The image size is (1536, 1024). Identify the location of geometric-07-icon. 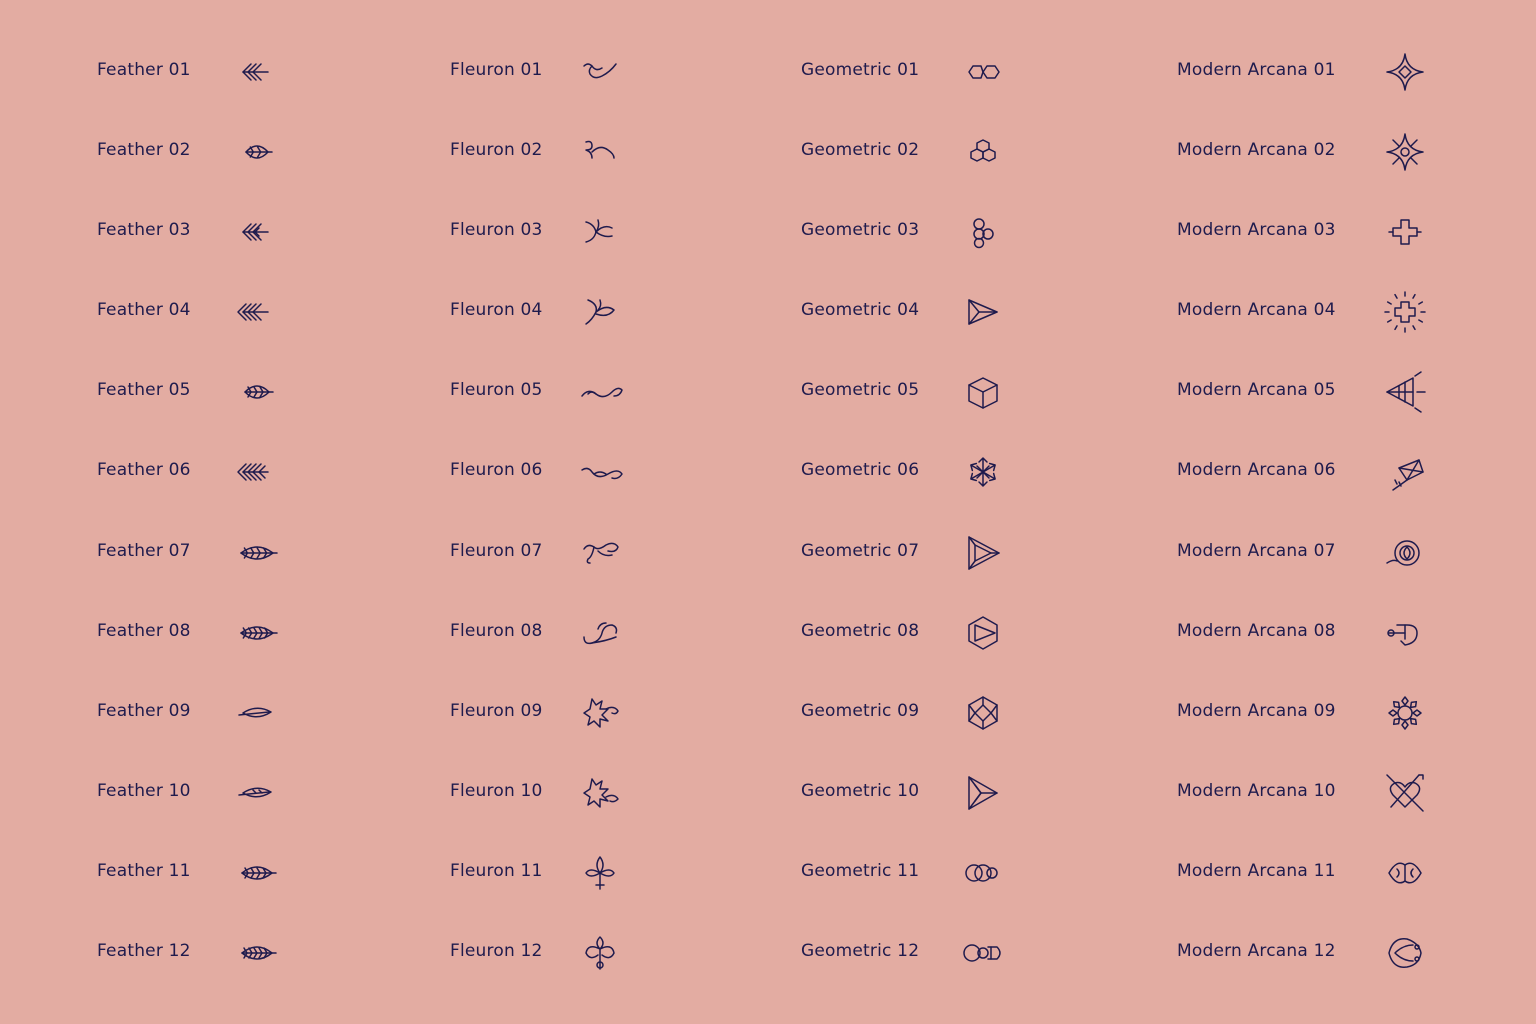
(983, 553).